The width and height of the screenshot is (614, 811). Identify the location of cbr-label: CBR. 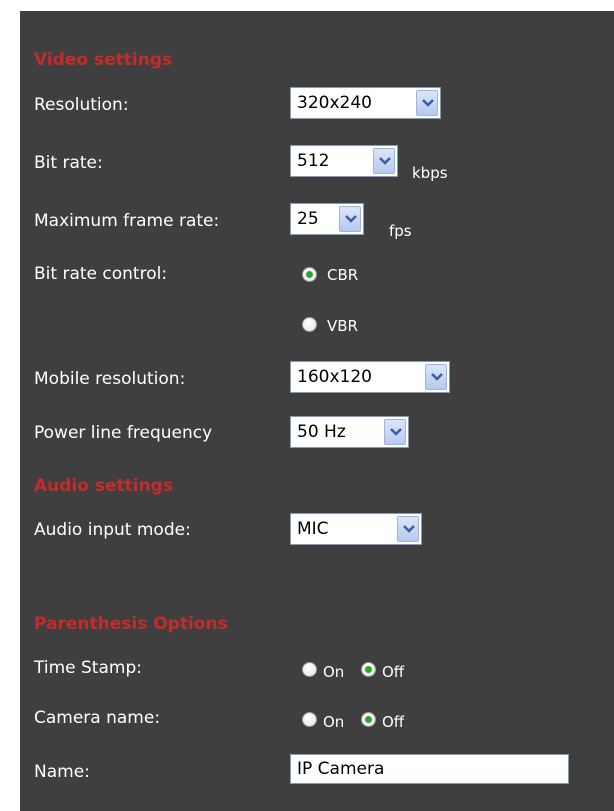
(343, 275).